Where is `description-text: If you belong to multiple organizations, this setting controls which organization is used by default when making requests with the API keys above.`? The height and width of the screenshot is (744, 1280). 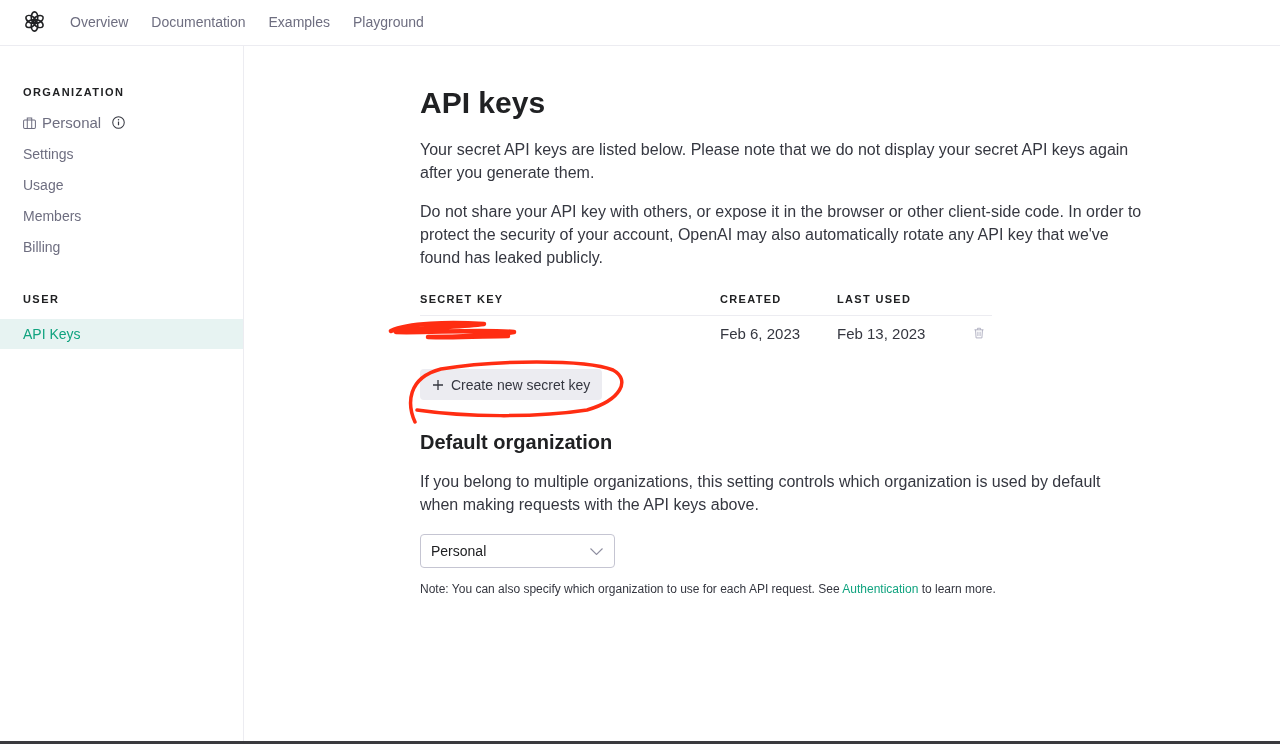 description-text: If you belong to multiple organizations, this setting controls which organization is used by default when making requests with the API keys above. is located at coordinates (761, 493).